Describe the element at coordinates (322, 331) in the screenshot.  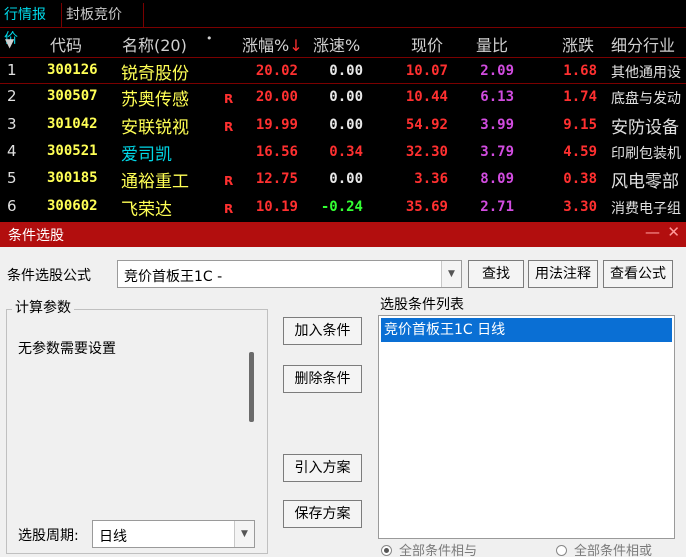
I see `add-condition-button: 加入条件` at that location.